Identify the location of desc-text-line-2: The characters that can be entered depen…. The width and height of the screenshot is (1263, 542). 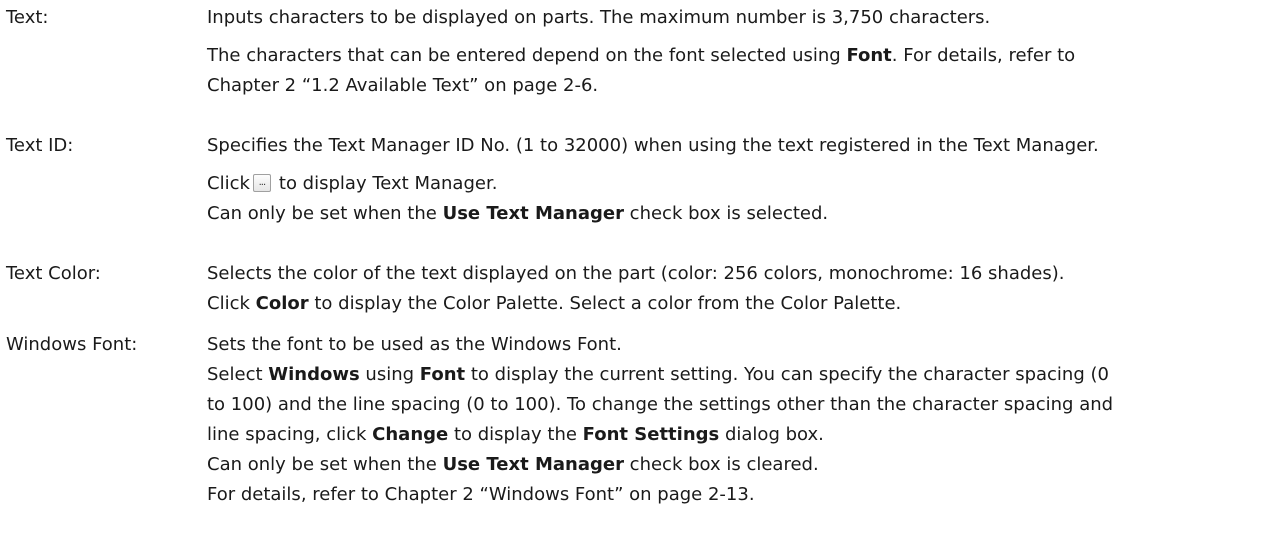
(641, 55).